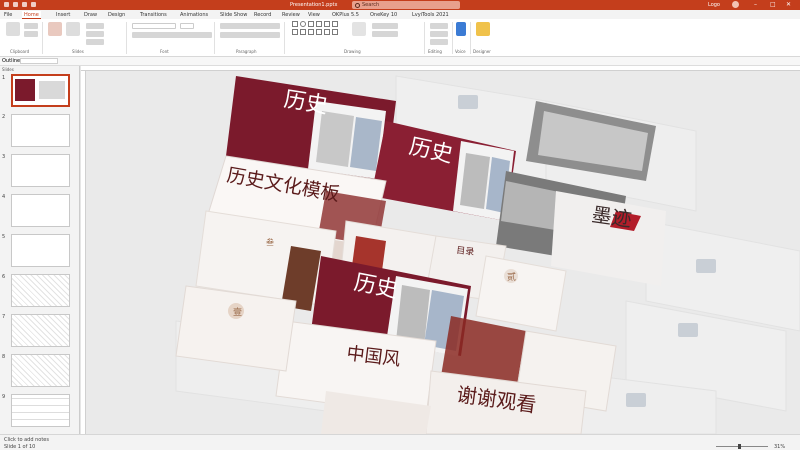 This screenshot has width=800, height=450. What do you see at coordinates (33, 4) in the screenshot?
I see `present-icon` at bounding box center [33, 4].